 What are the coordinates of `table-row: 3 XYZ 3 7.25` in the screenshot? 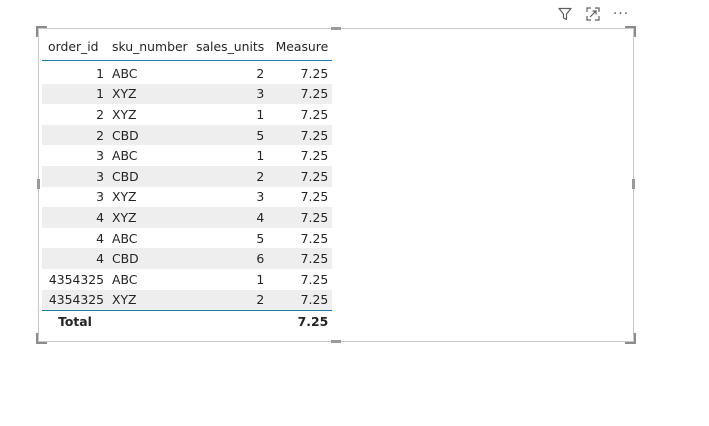 It's located at (187, 197).